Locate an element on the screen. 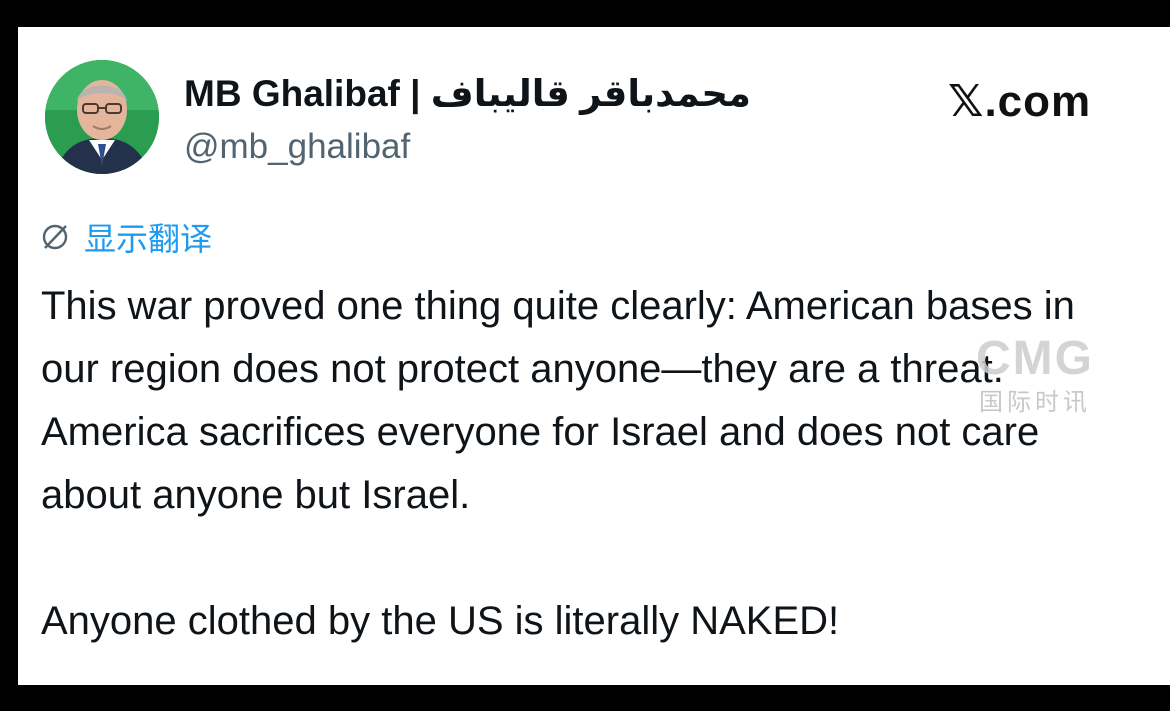  translate-globe-icon is located at coordinates (55, 237).